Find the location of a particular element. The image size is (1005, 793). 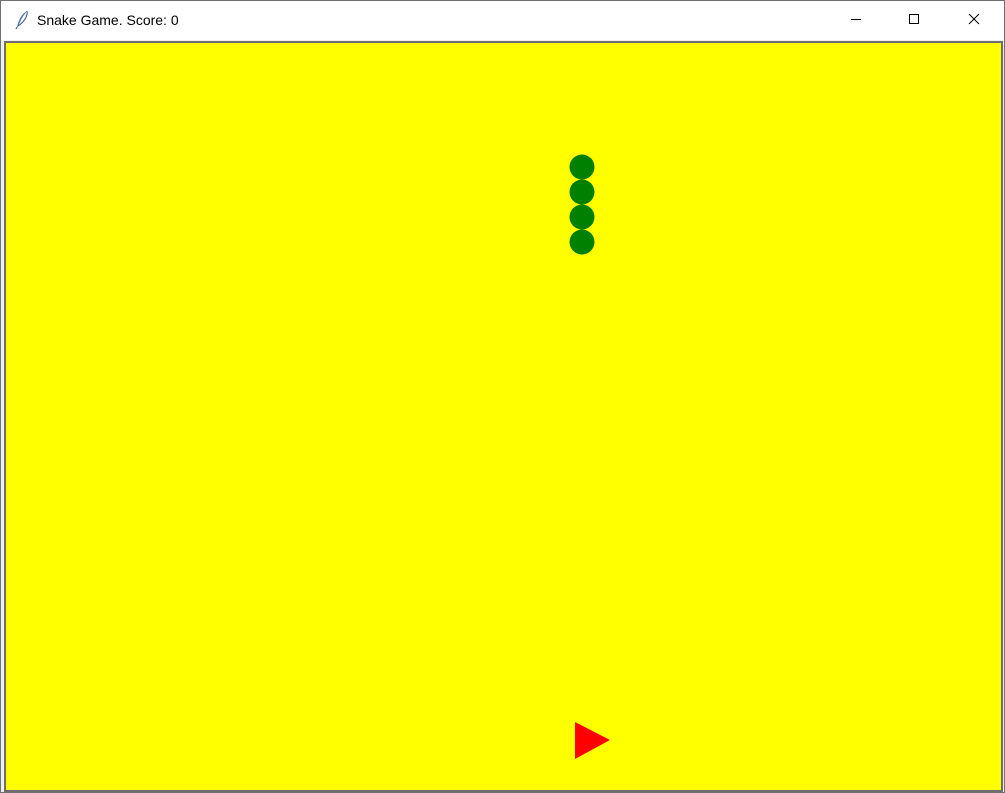

maximize-button is located at coordinates (914, 20).